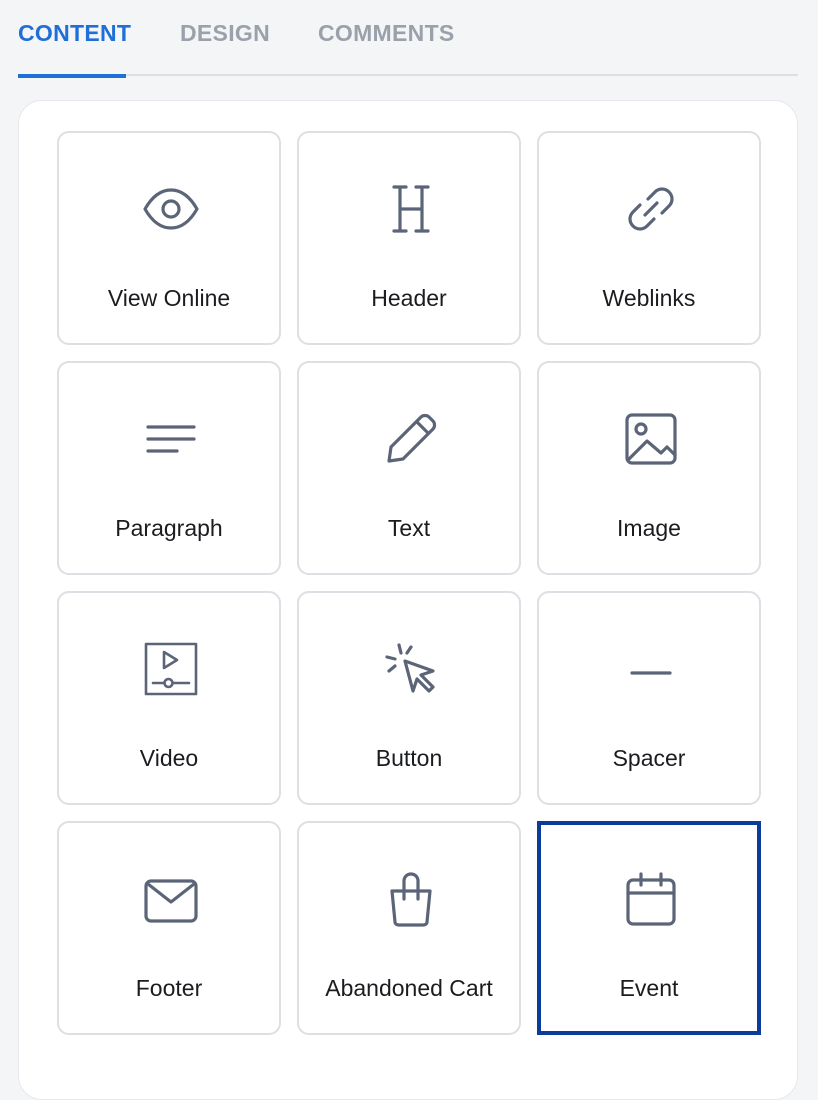 This screenshot has height=1100, width=818. What do you see at coordinates (225, 48) in the screenshot?
I see `tab-design: DESIGN` at bounding box center [225, 48].